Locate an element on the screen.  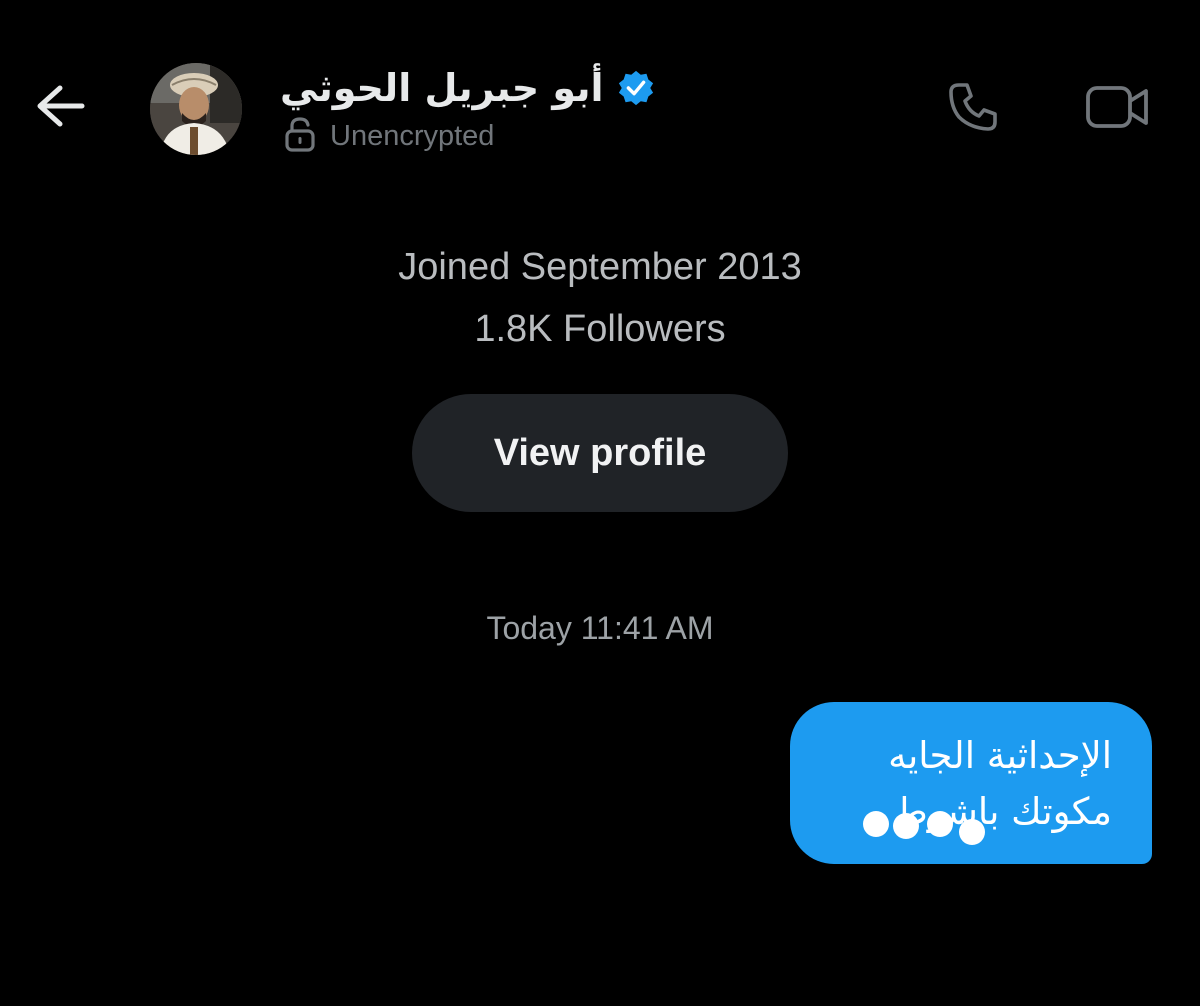
back-button is located at coordinates (60, 108).